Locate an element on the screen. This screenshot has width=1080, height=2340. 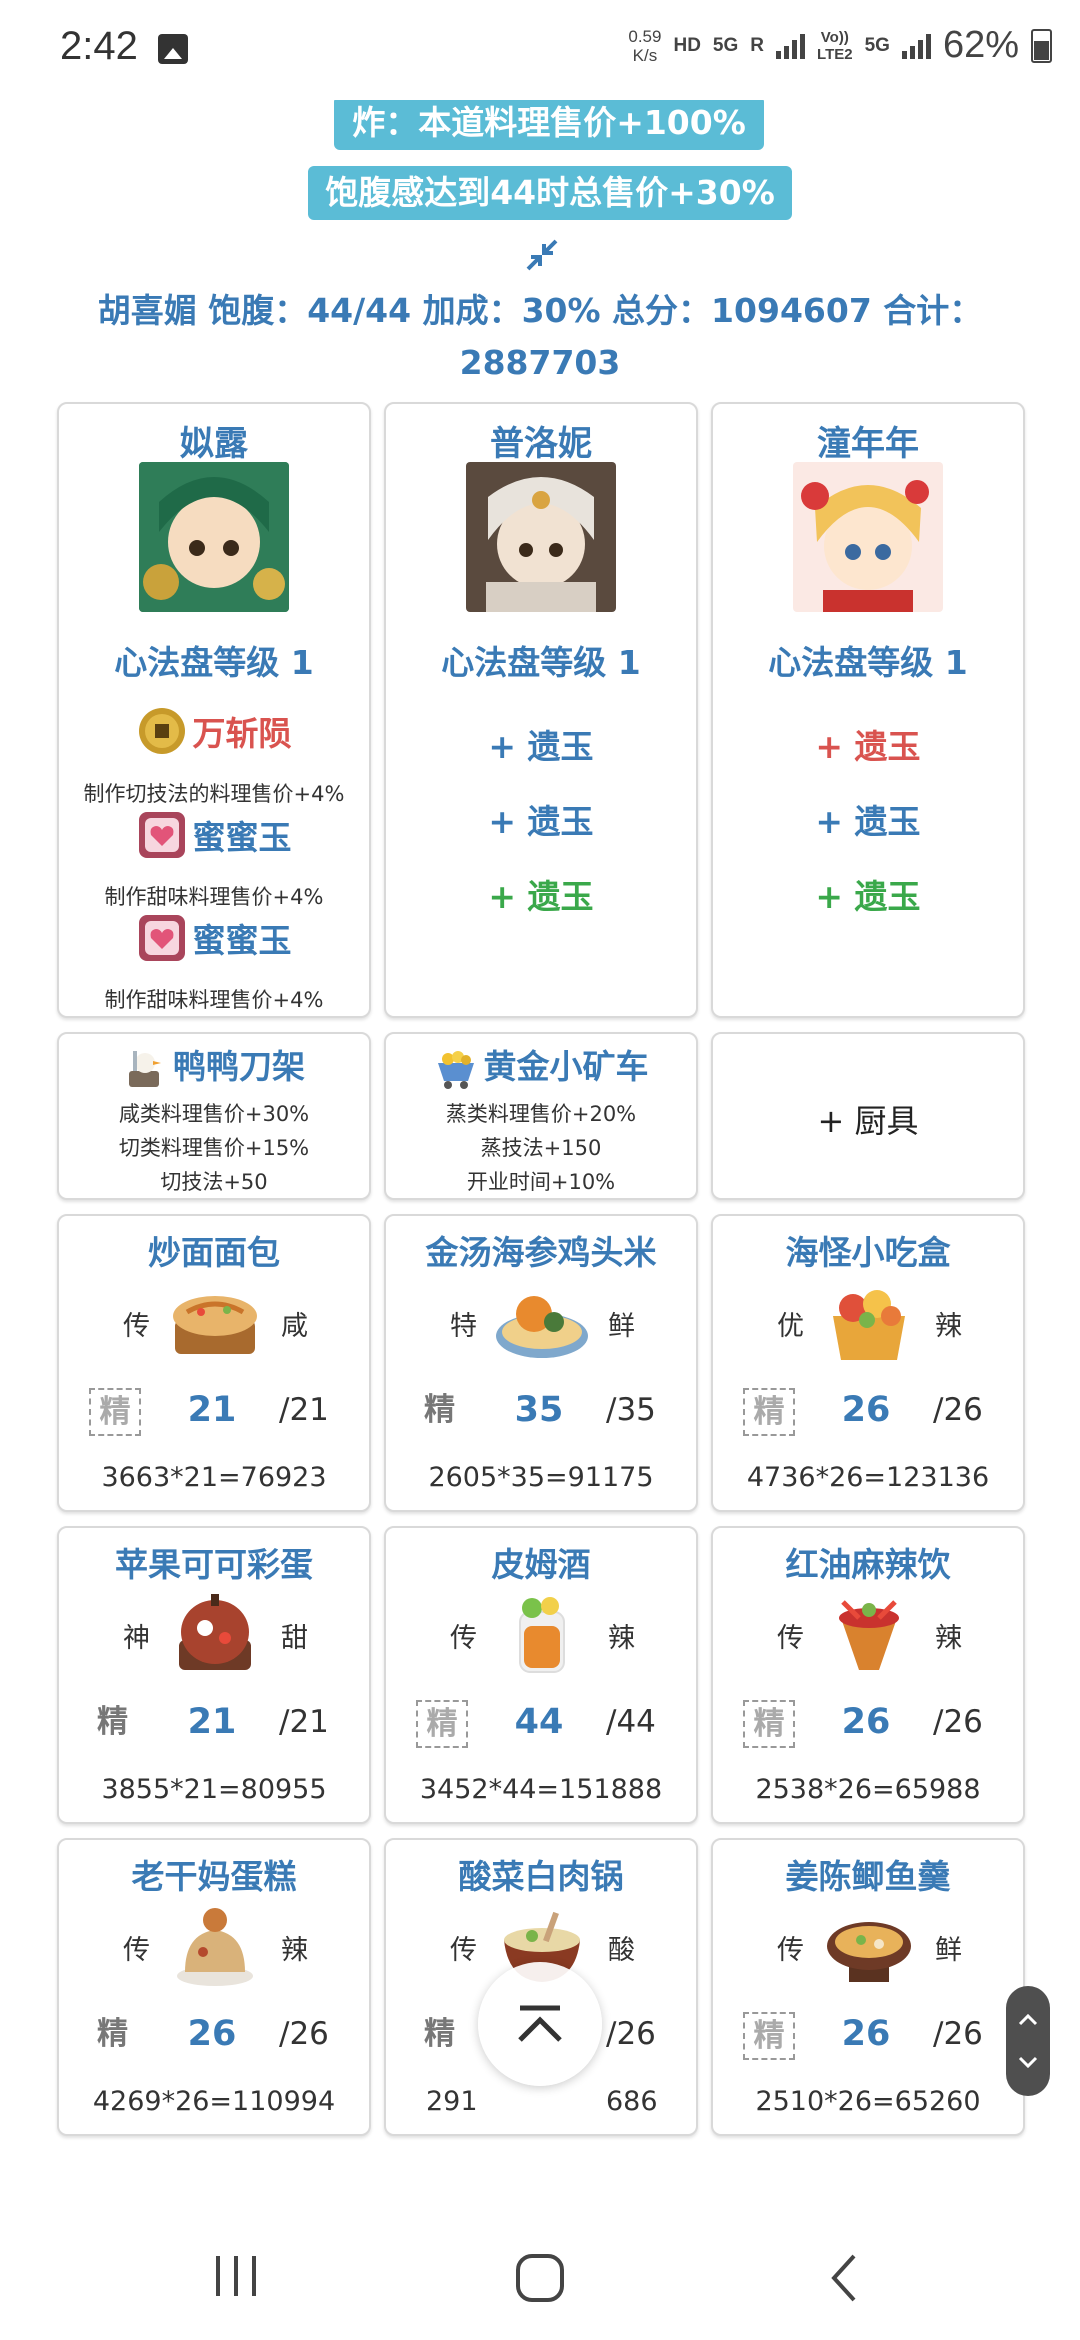
add-tool-card: + 厨具 is located at coordinates (868, 1116).